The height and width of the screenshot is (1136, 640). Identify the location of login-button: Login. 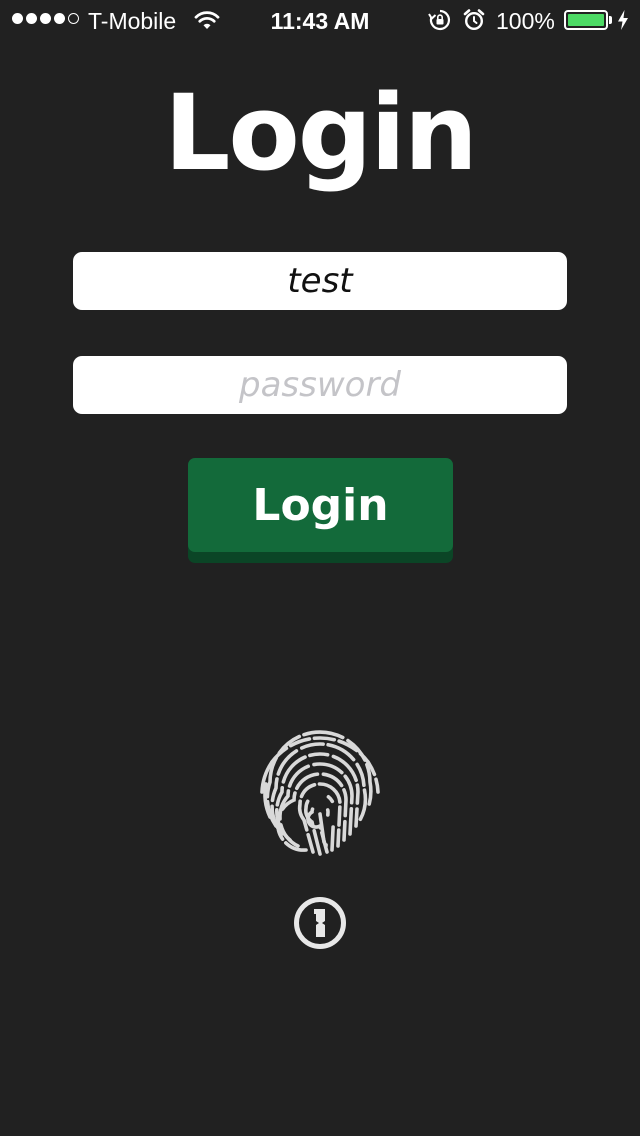
(320, 505).